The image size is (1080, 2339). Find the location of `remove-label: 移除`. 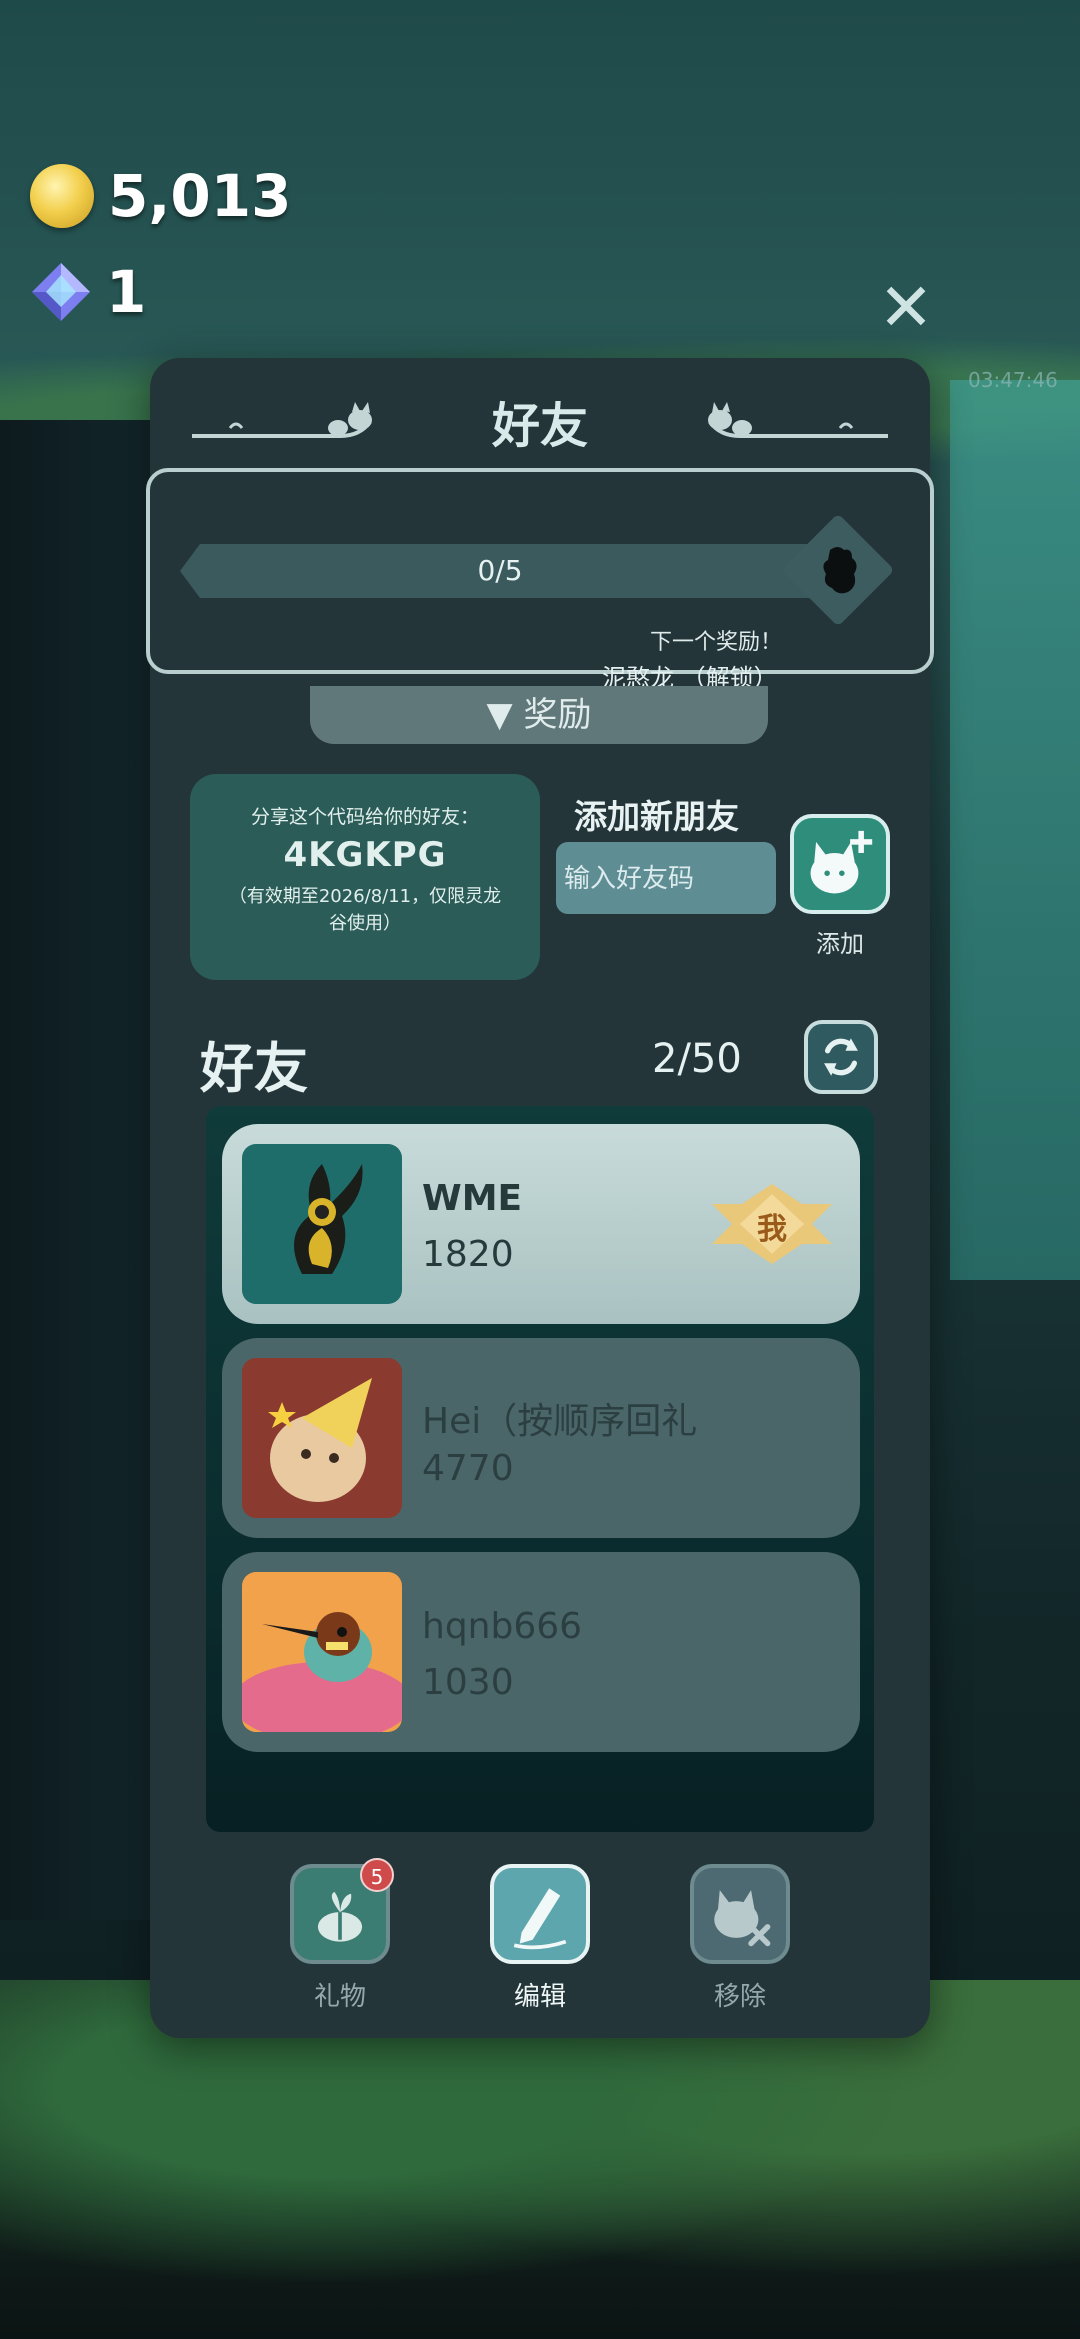

remove-label: 移除 is located at coordinates (739, 1997).